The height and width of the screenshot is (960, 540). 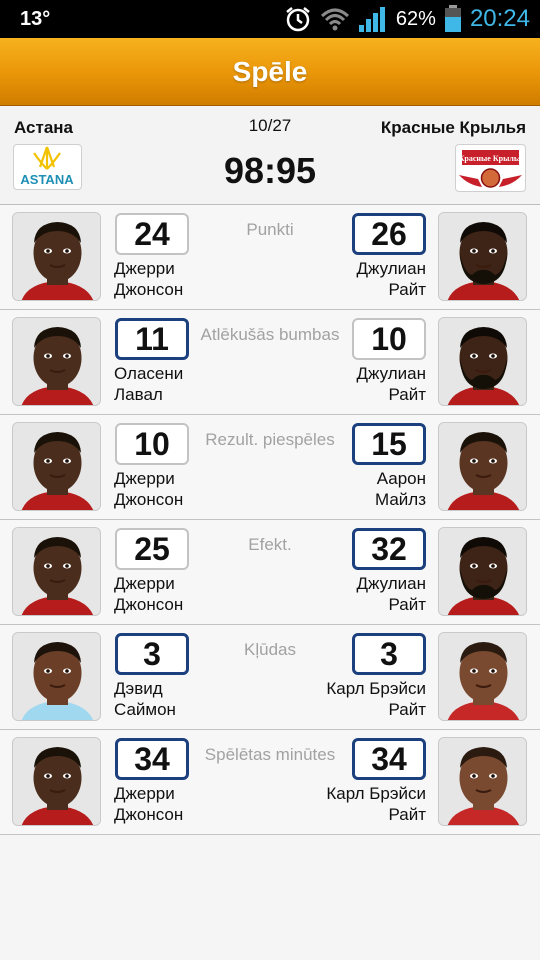 I want to click on title-bar: Spēle, so click(x=270, y=72).